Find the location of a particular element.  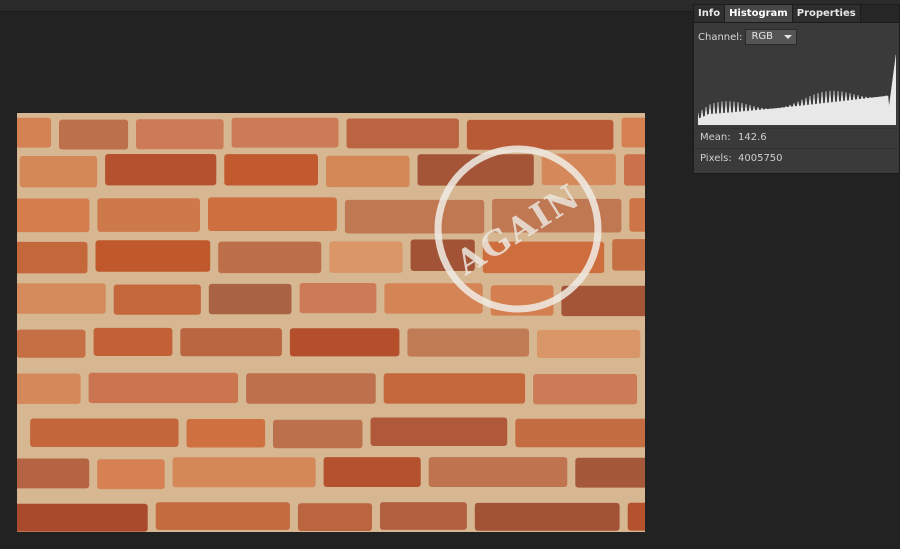

mean-label: Mean: is located at coordinates (715, 137).